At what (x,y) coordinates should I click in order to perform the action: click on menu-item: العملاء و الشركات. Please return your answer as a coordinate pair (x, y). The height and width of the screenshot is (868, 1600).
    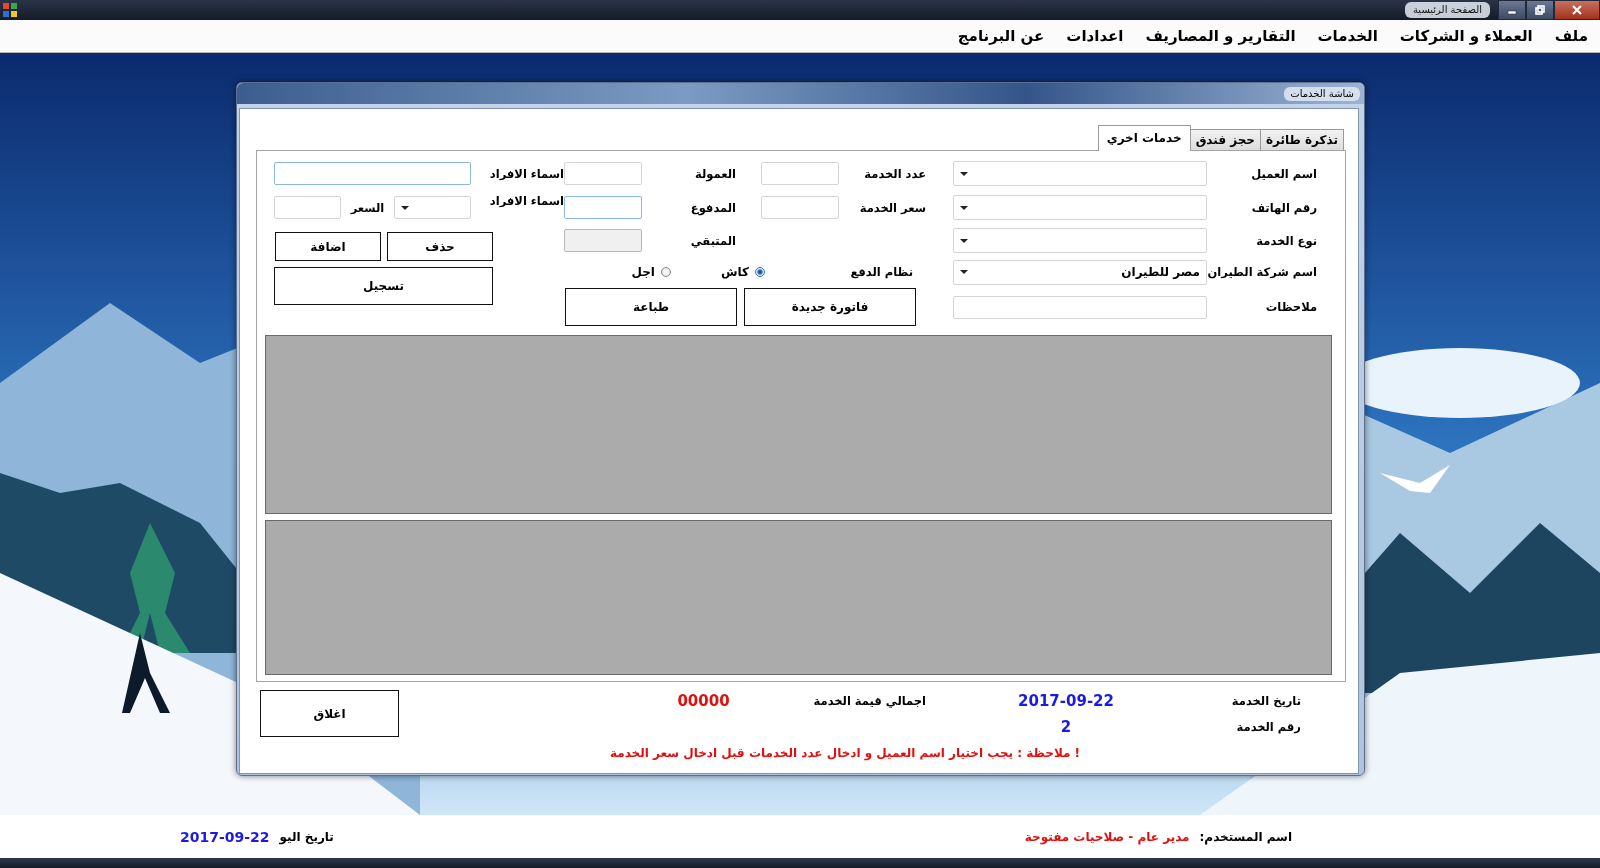
    Looking at the image, I should click on (1466, 36).